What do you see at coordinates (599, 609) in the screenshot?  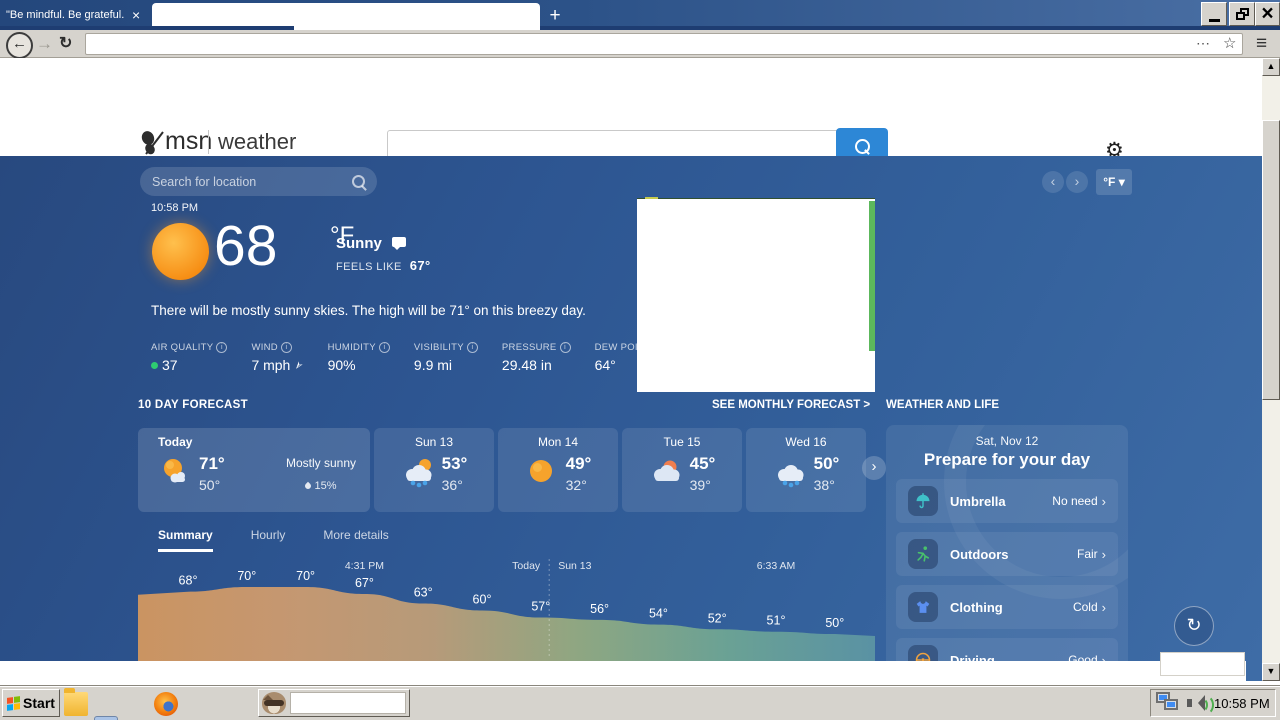 I see `chart-temp-label: 56°` at bounding box center [599, 609].